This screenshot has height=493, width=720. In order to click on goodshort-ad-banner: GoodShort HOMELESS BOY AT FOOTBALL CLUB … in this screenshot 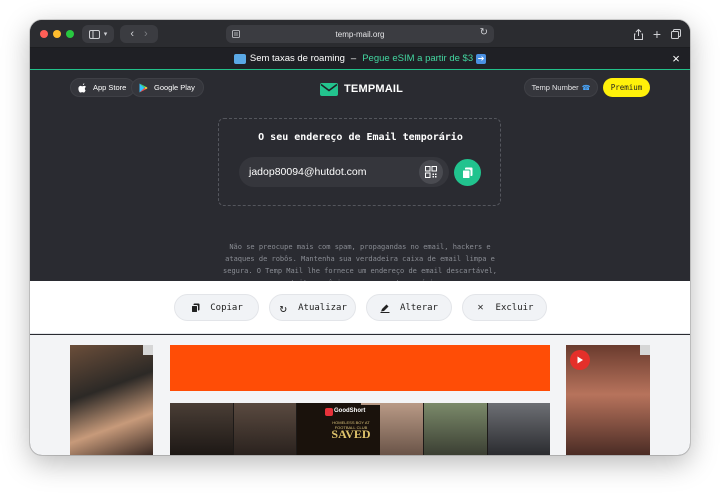, I will do `click(360, 429)`.